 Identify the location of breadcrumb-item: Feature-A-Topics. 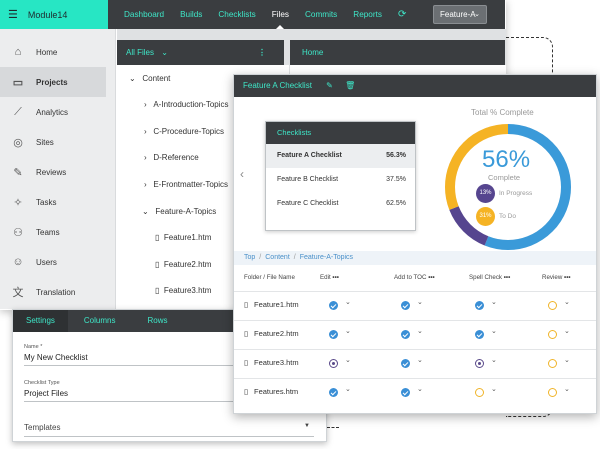
(326, 257).